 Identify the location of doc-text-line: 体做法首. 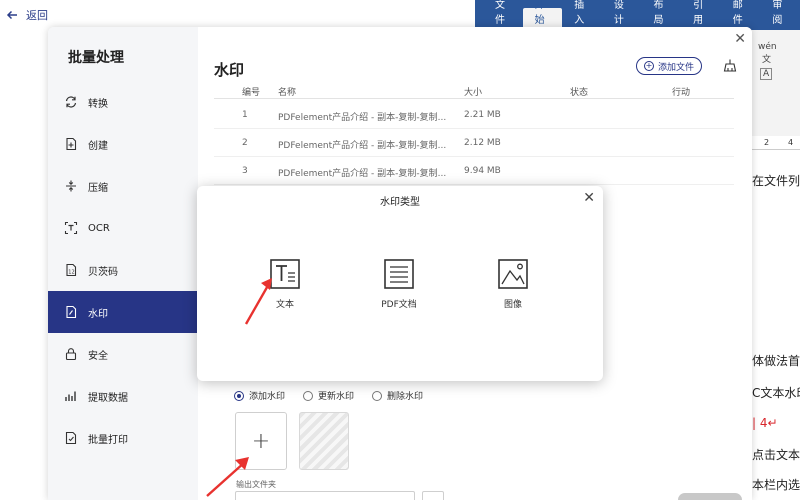
(776, 361).